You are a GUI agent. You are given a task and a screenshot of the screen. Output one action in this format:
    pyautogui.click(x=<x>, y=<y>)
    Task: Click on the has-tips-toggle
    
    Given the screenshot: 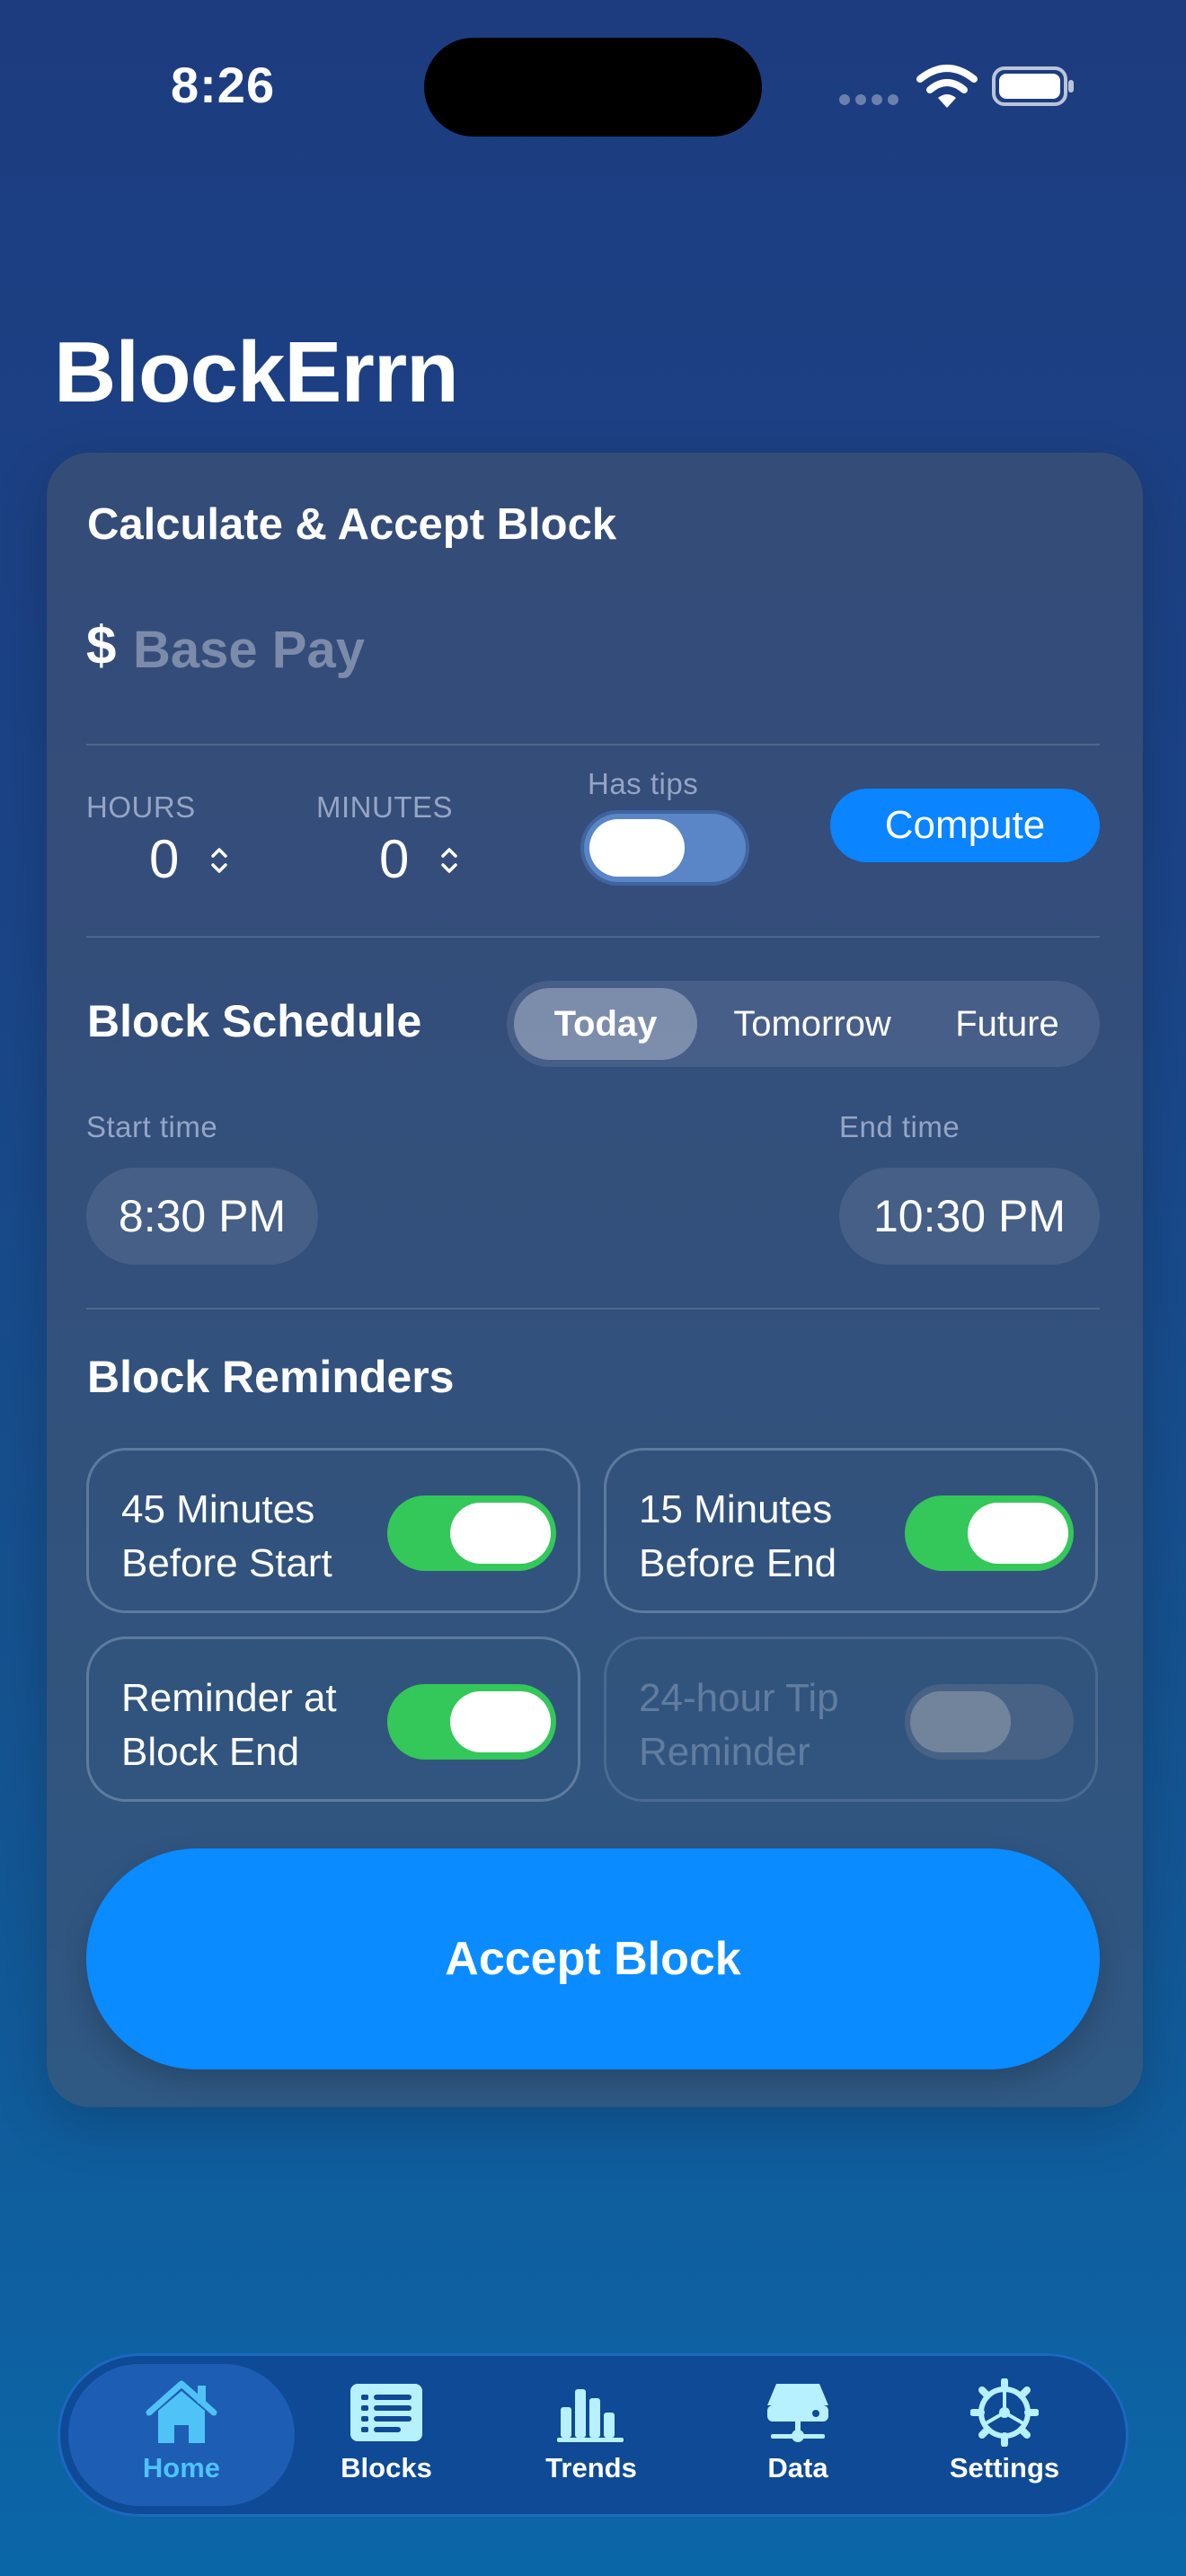 What is the action you would take?
    pyautogui.click(x=664, y=848)
    